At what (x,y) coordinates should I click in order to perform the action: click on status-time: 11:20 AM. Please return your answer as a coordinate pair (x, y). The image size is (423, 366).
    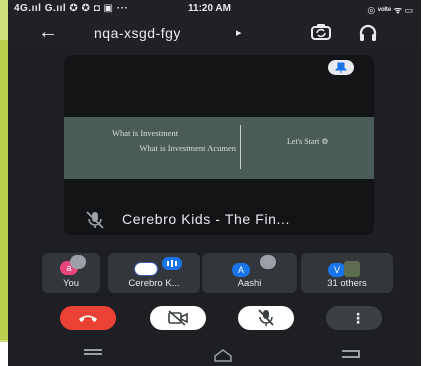
    Looking at the image, I should click on (209, 8).